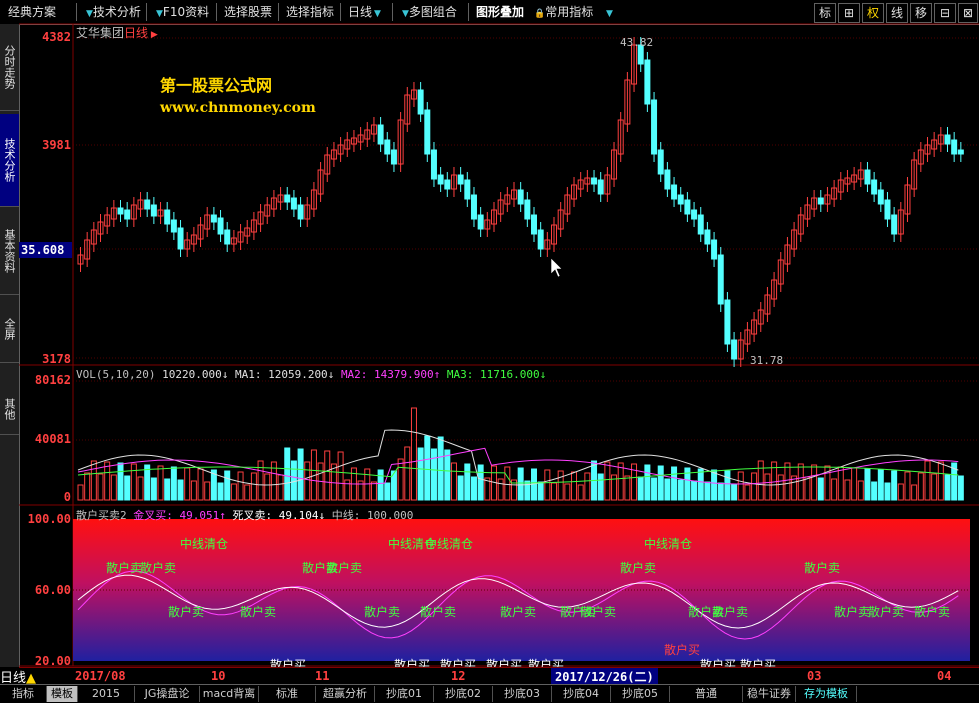  What do you see at coordinates (106, 694) in the screenshot?
I see `tab-2015: 2015` at bounding box center [106, 694].